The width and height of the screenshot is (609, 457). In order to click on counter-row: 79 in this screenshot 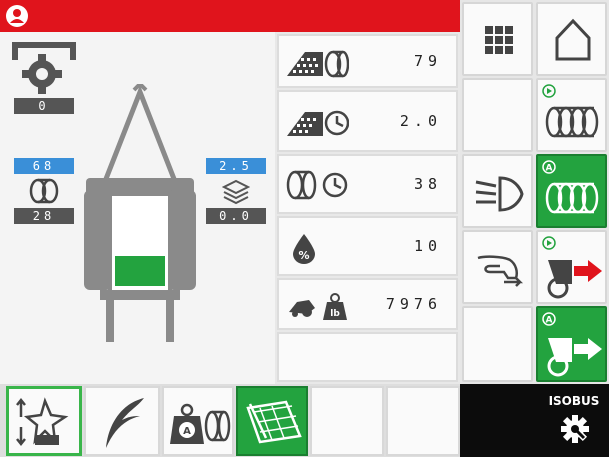, I will do `click(367, 61)`.